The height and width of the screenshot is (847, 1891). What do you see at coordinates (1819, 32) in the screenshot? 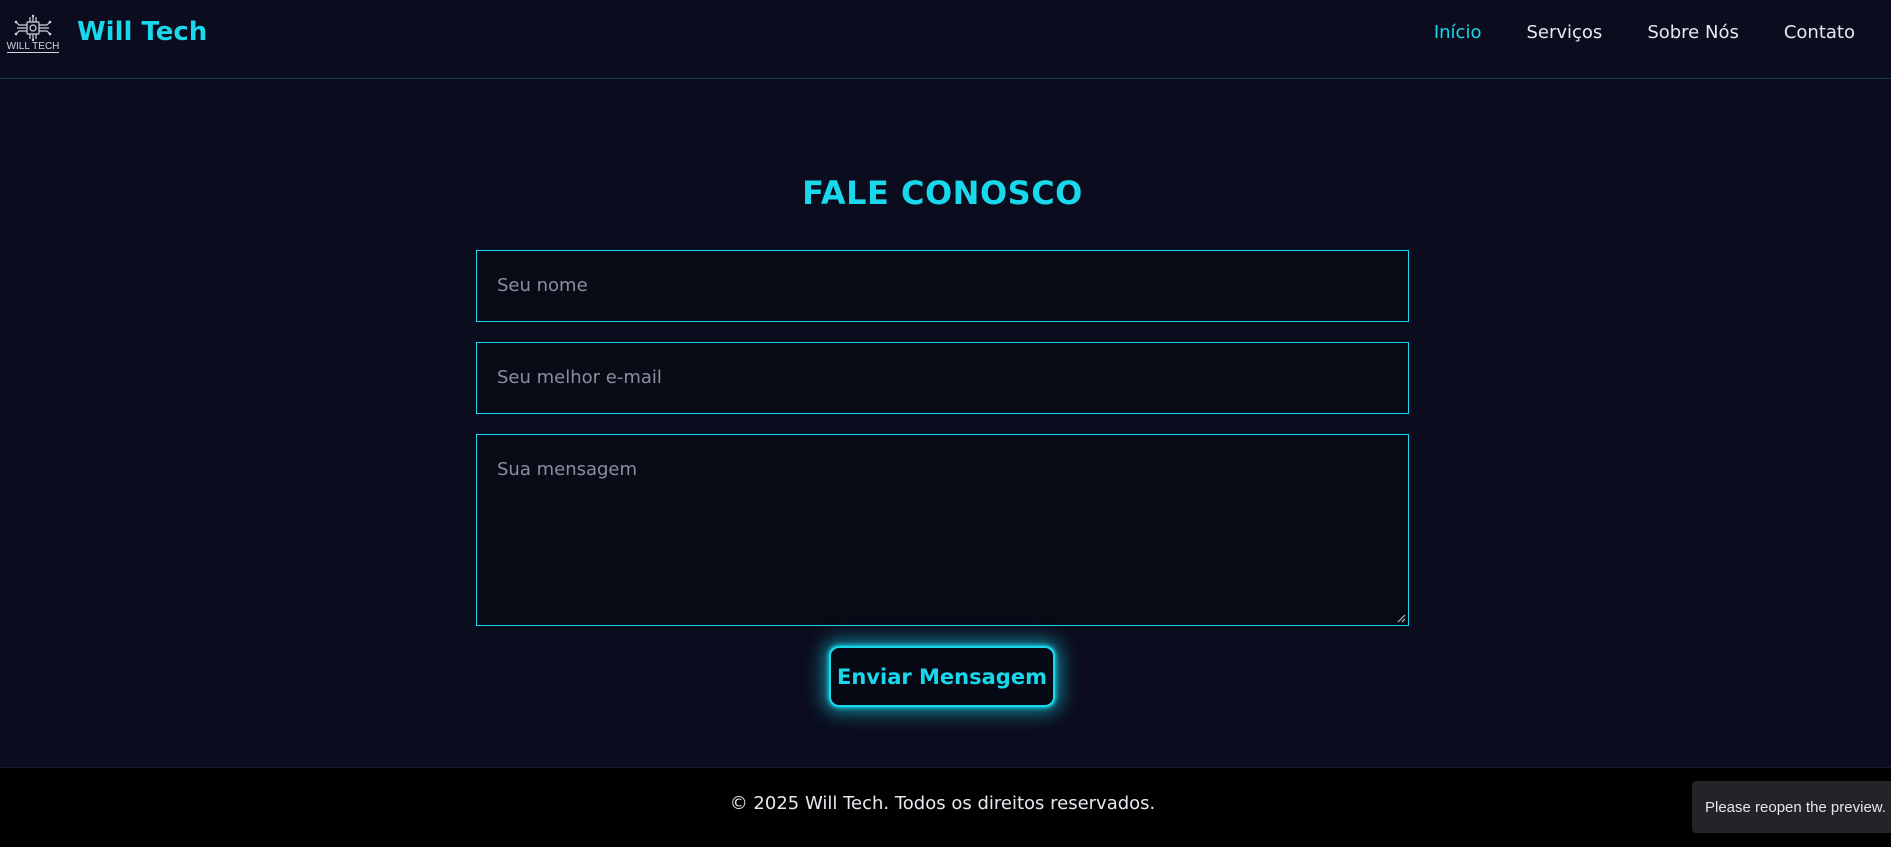
I see `nav-link-contato: Contato` at bounding box center [1819, 32].